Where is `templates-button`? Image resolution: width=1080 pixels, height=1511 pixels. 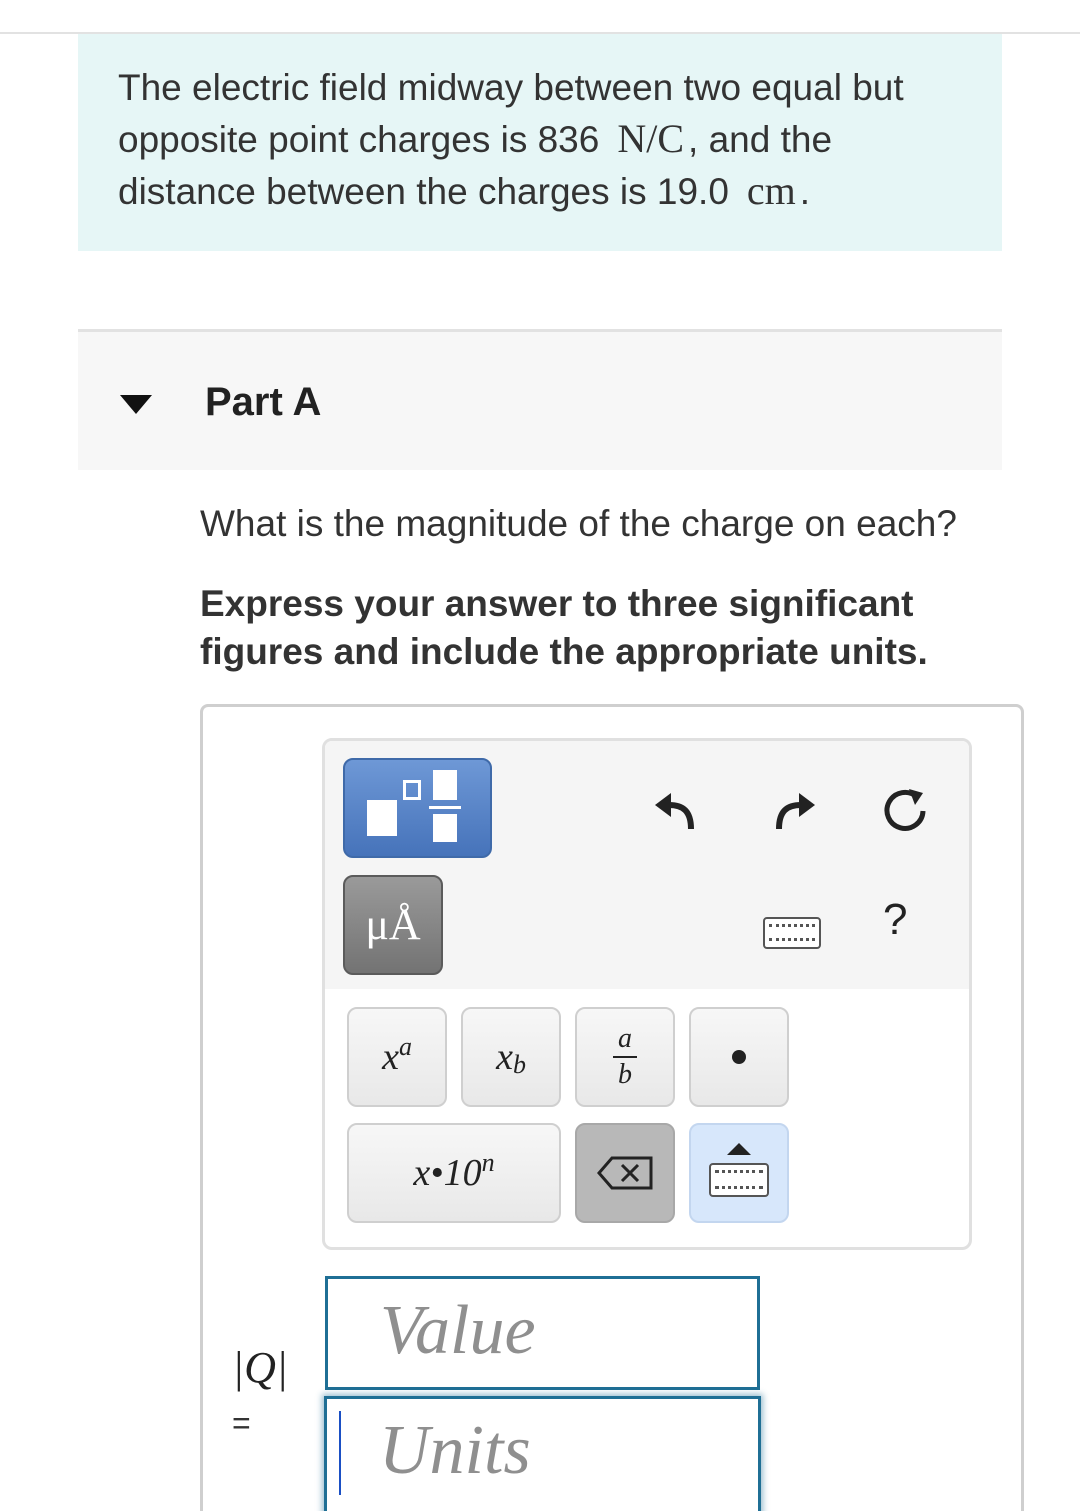 templates-button is located at coordinates (417, 808).